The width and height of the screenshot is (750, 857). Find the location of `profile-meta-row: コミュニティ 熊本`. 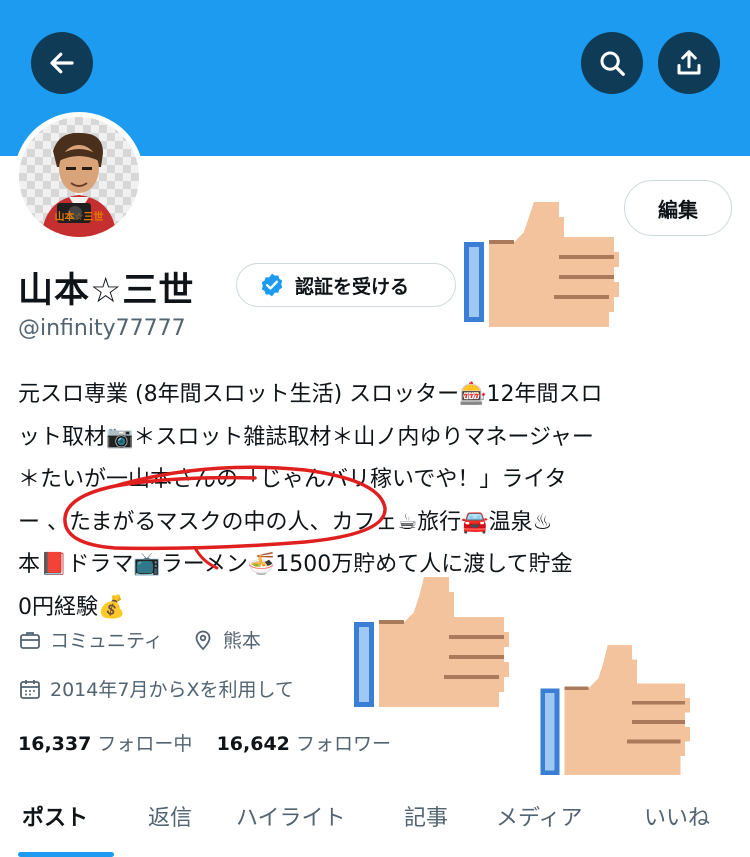

profile-meta-row: コミュニティ 熊本 is located at coordinates (139, 639).